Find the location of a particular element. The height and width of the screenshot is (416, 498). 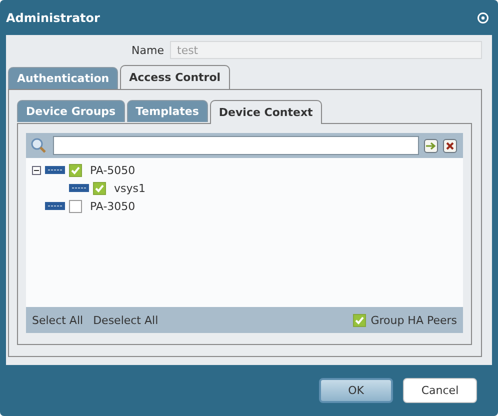

group-ha-peers-checkbox is located at coordinates (359, 320).